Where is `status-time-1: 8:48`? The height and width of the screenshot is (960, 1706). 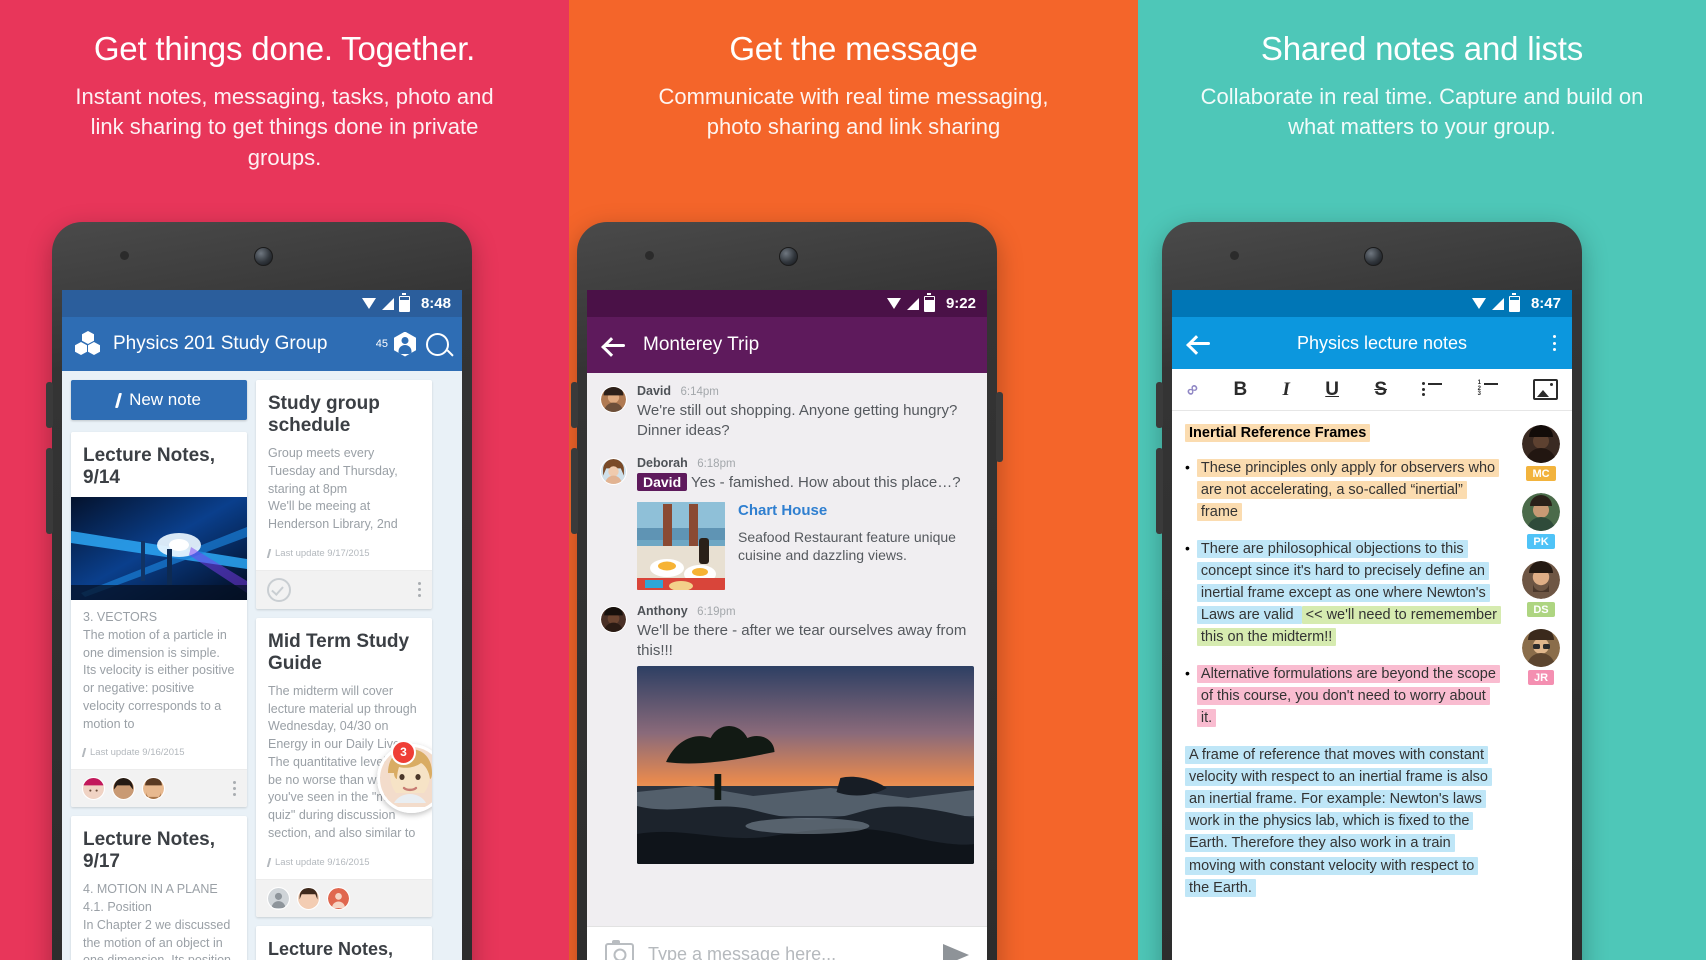
status-time-1: 8:48 is located at coordinates (435, 303).